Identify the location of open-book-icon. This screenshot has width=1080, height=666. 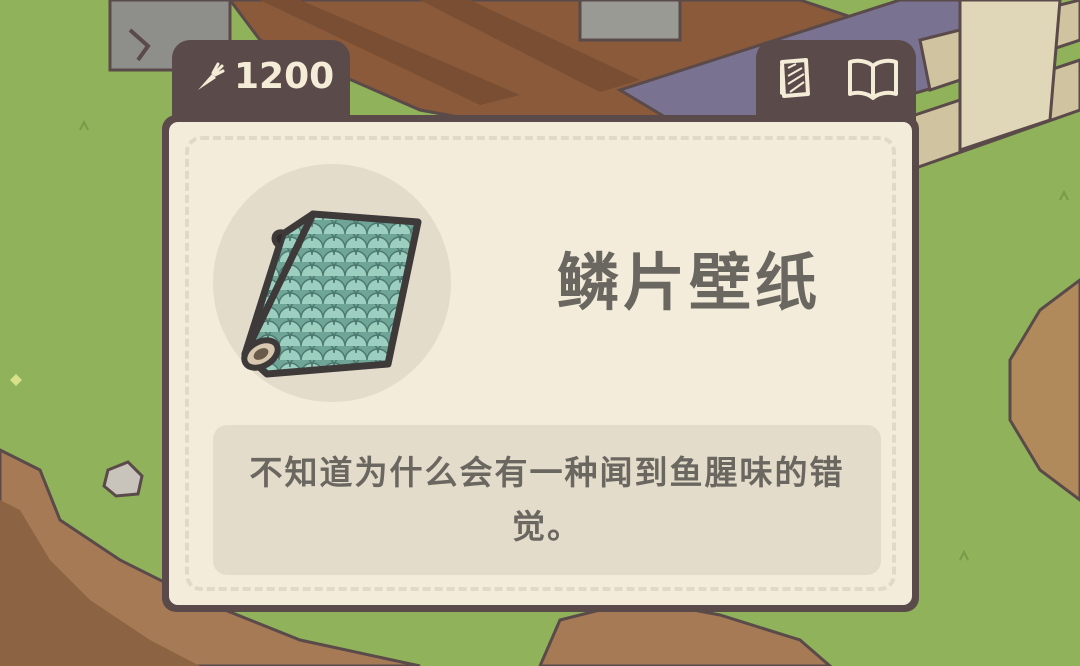
(873, 78).